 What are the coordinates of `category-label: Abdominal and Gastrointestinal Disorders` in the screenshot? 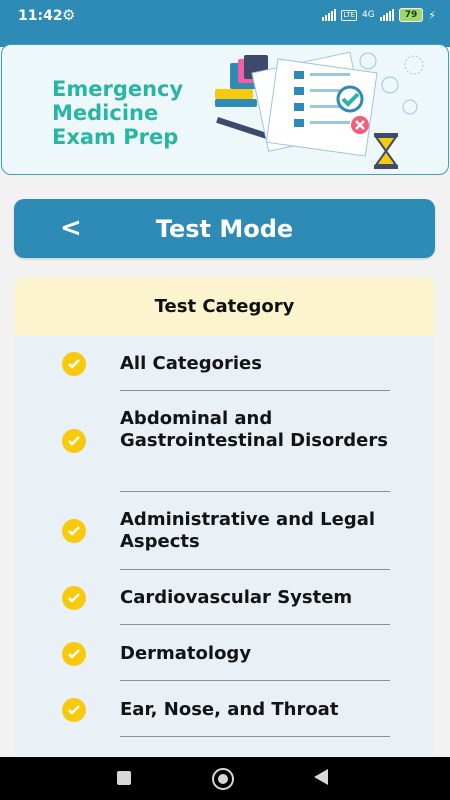 It's located at (254, 429).